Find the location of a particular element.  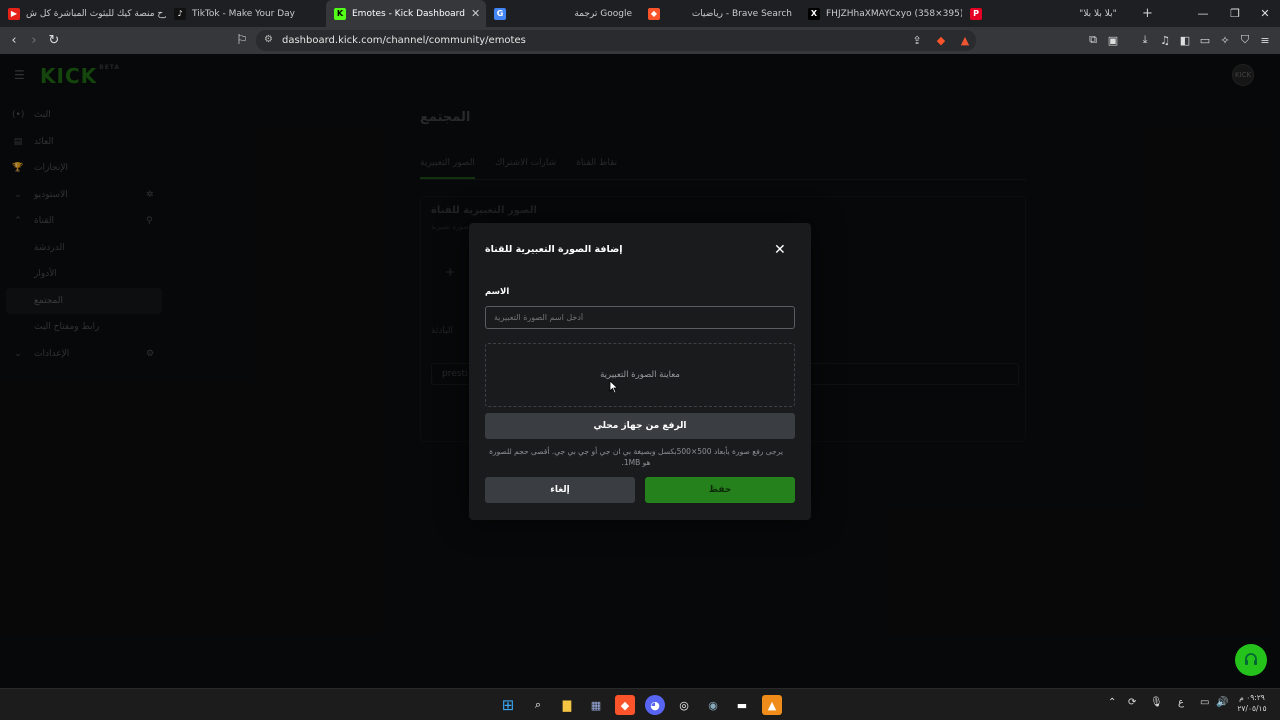

tab-title: رياضيات - Brave Search is located at coordinates (741, 13).